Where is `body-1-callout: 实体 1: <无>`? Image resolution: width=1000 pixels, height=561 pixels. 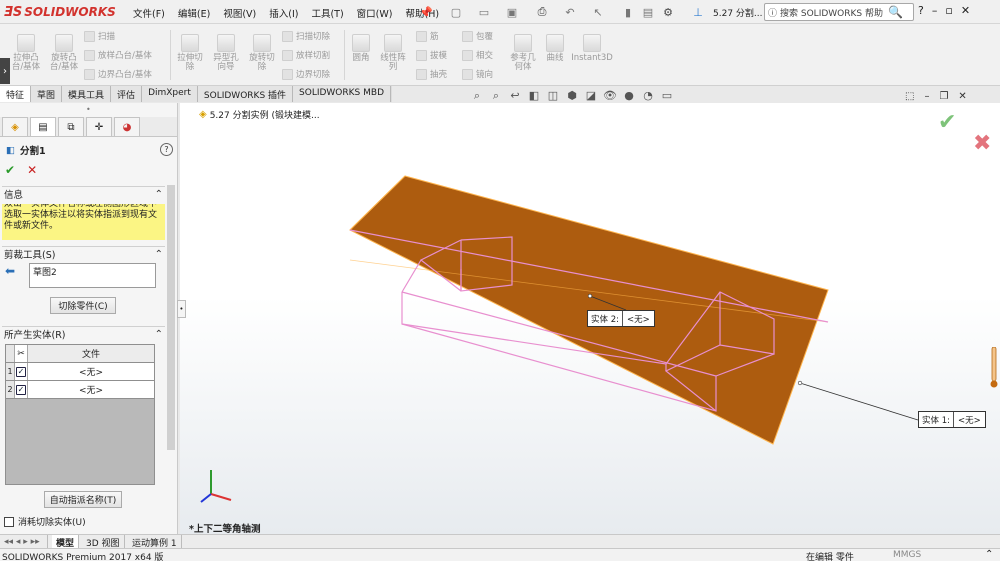 body-1-callout: 实体 1: <无> is located at coordinates (952, 419).